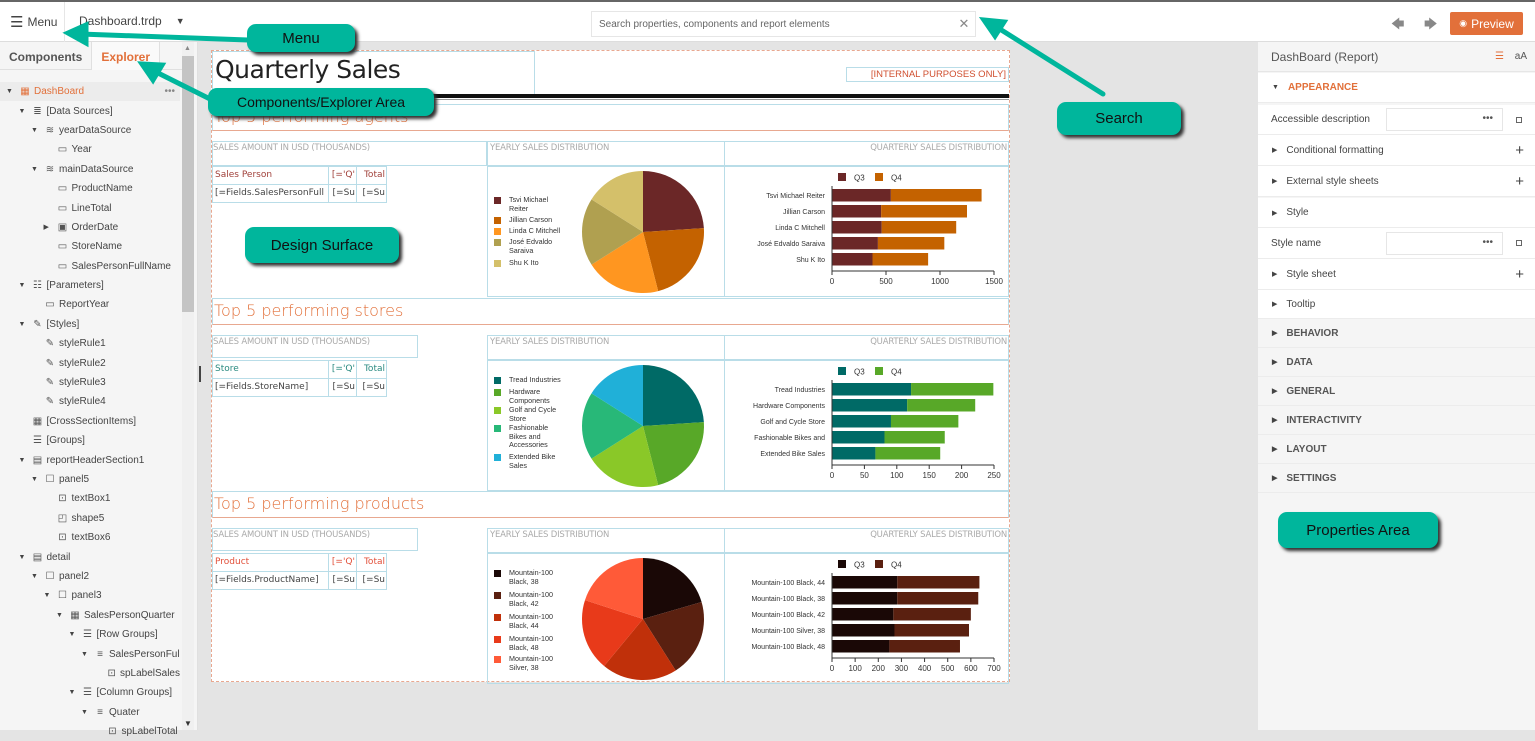 Image resolution: width=1535 pixels, height=741 pixels. I want to click on tree-node: ⊡ spLabelSales, so click(90, 673).